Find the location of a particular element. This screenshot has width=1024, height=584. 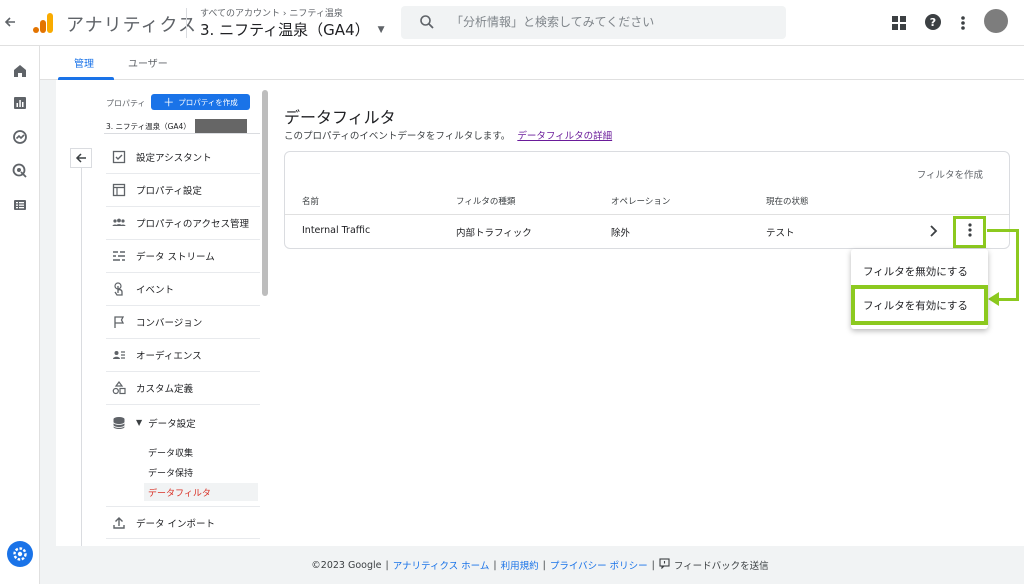

sidebar-item-access-management: プロパティのアクセス管理 is located at coordinates (183, 223).